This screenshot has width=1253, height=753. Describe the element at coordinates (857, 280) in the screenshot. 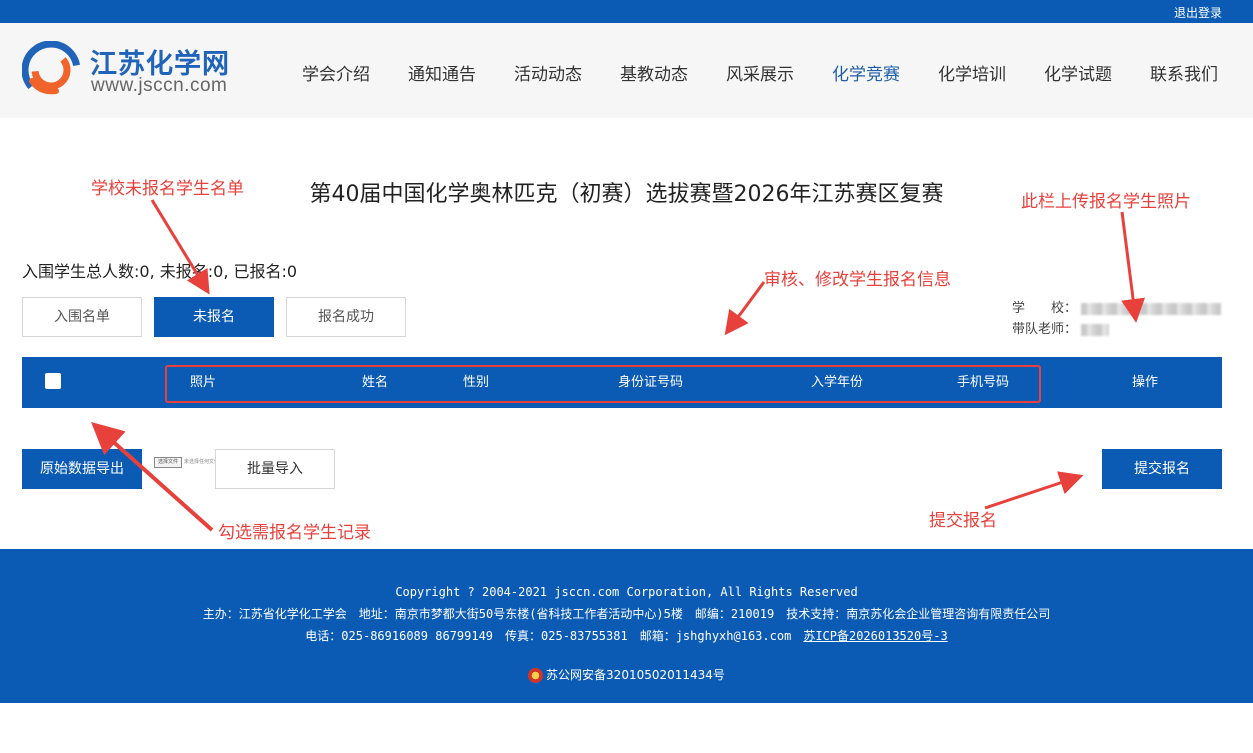

I see `annotation-review-edit: 审核、修改学生报名信息` at that location.